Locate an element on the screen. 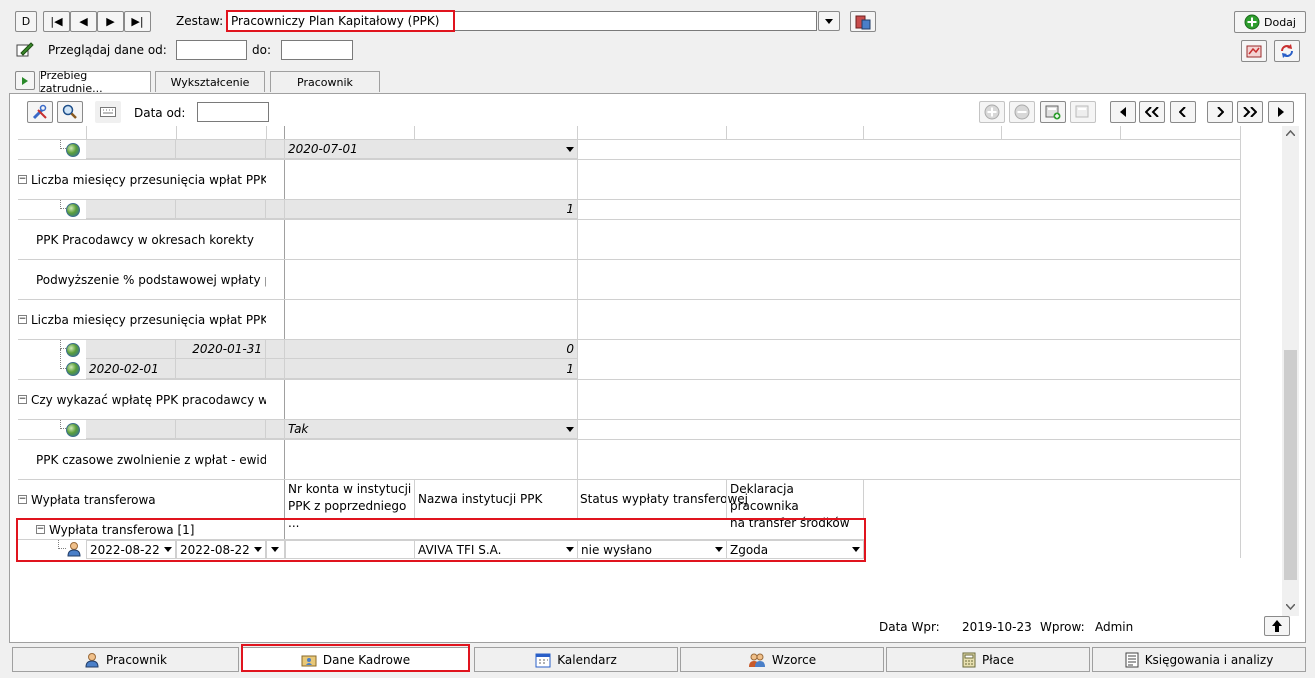 The image size is (1315, 678). bottom-tab-label: Kalendarz is located at coordinates (587, 659).